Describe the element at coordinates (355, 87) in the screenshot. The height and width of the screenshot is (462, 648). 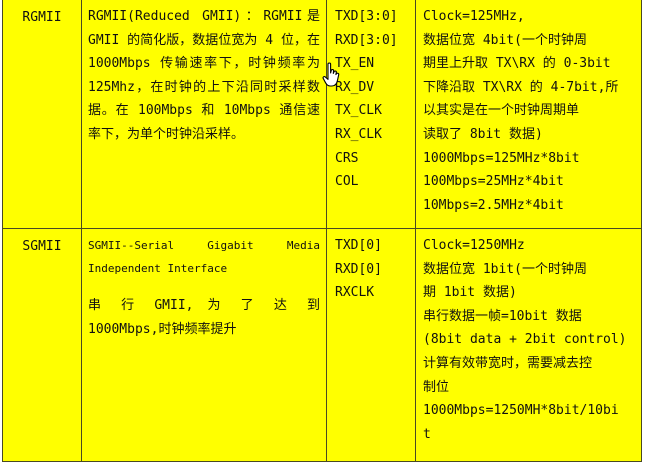
I see `signal-name: RX_DV` at that location.